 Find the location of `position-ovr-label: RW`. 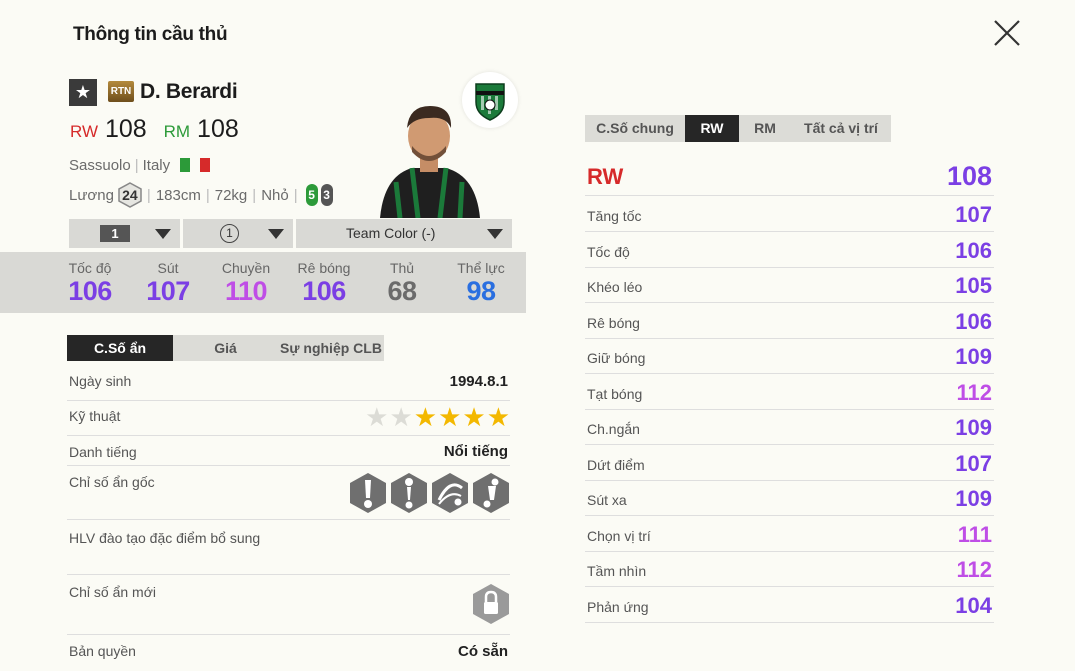

position-ovr-label: RW is located at coordinates (605, 176).